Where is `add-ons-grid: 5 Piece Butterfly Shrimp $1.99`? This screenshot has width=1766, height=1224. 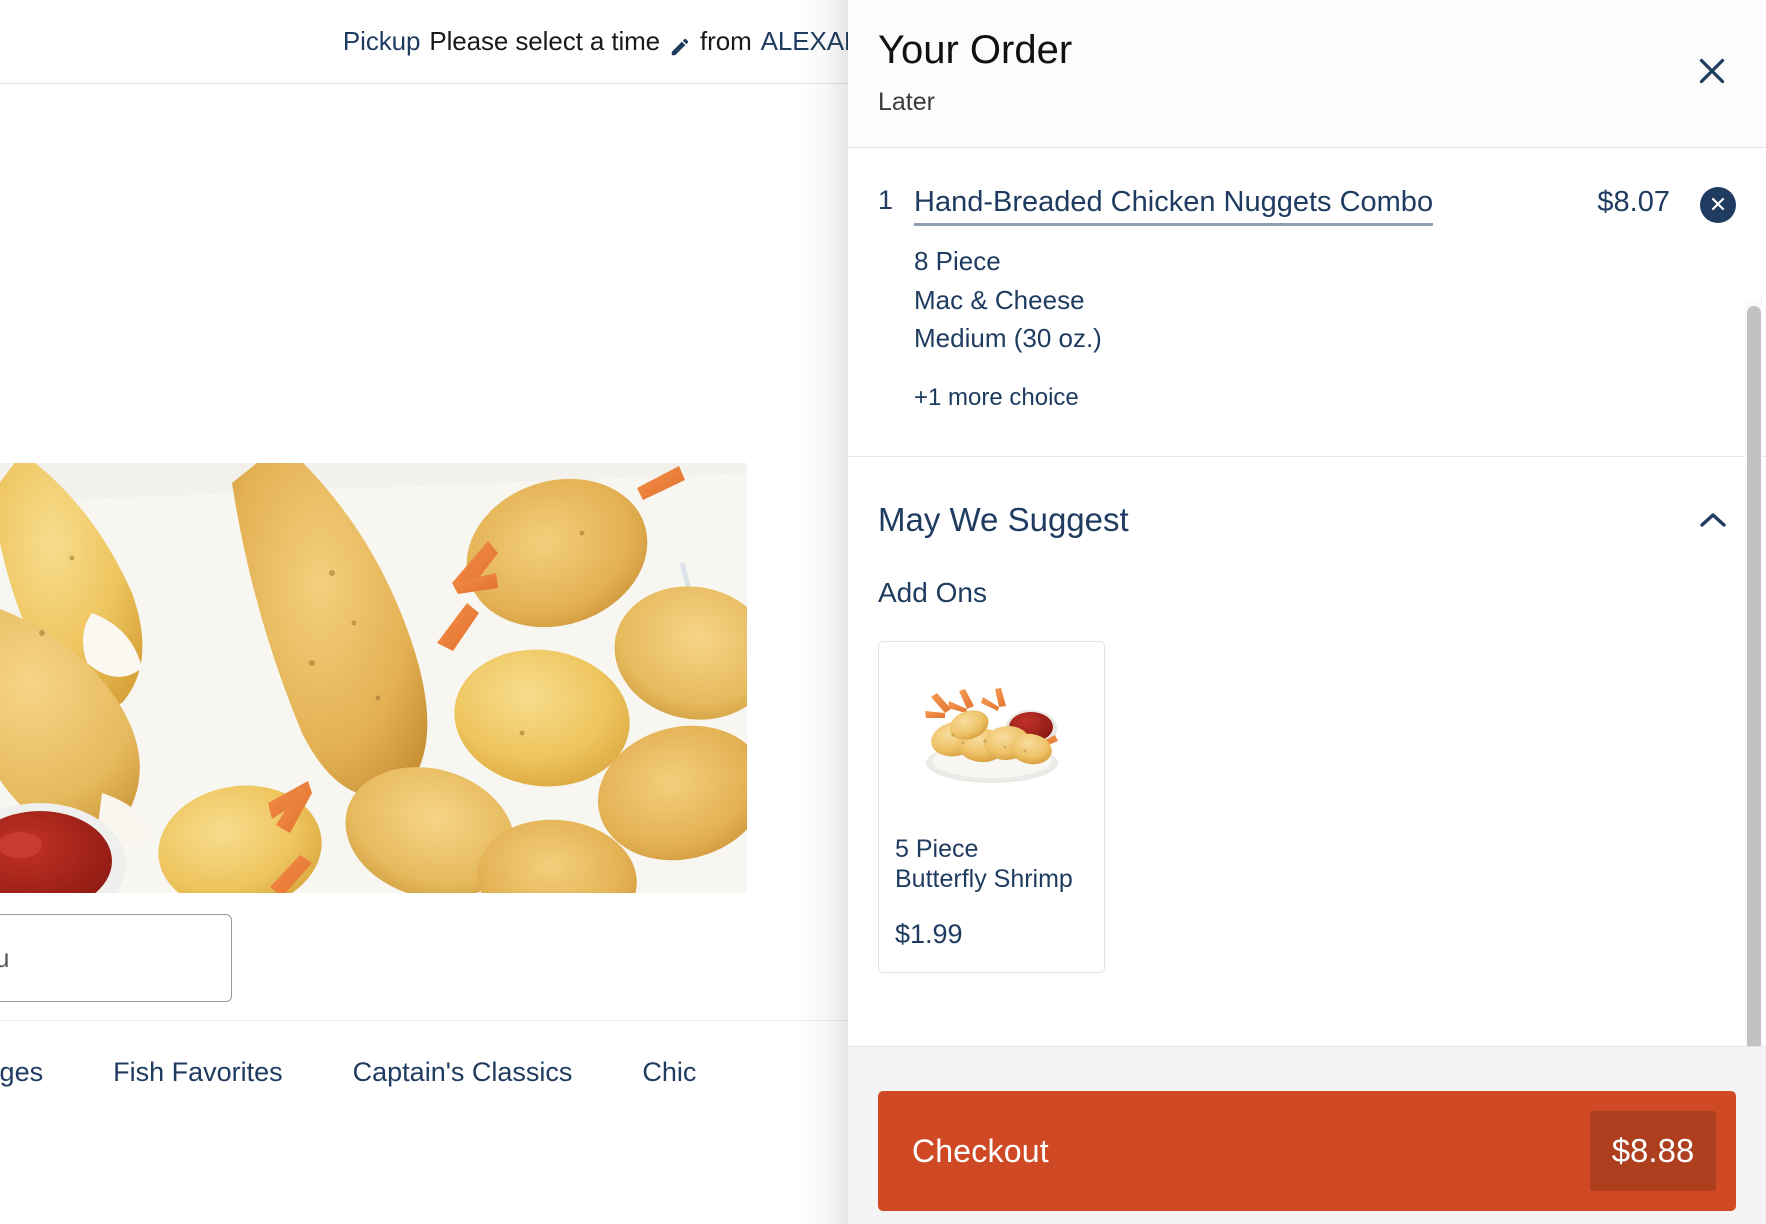
add-ons-grid: 5 Piece Butterfly Shrimp $1.99 is located at coordinates (1307, 806).